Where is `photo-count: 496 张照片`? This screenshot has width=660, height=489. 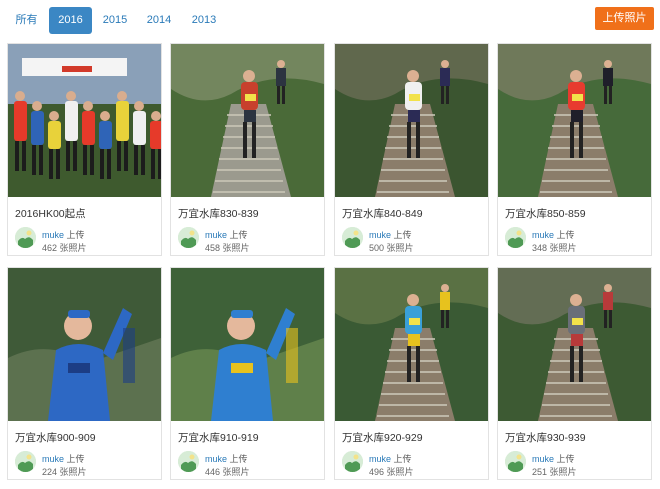 photo-count: 496 张照片 is located at coordinates (391, 472).